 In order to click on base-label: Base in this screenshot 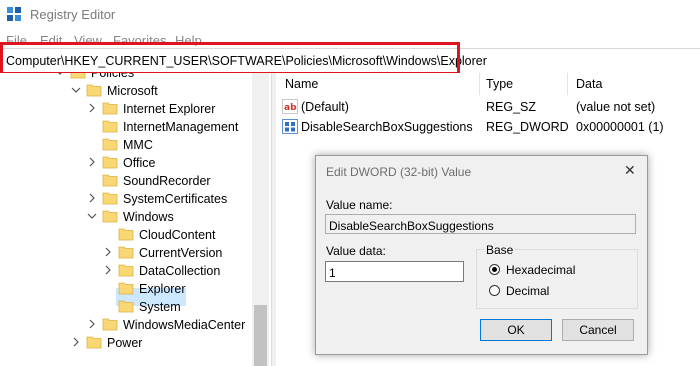, I will do `click(500, 250)`.